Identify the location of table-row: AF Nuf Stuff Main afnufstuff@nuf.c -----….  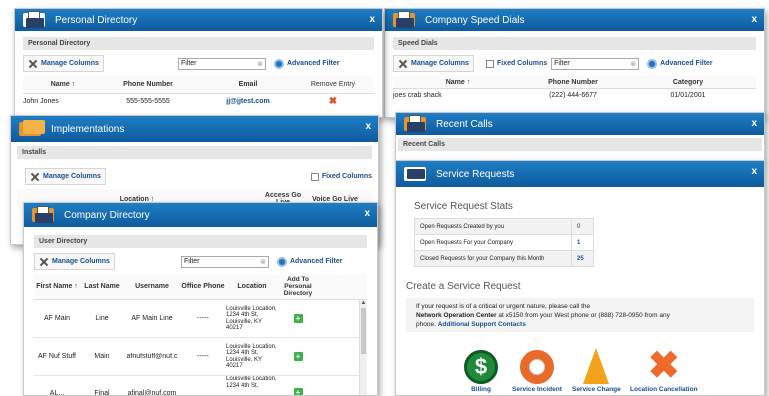
(200, 357).